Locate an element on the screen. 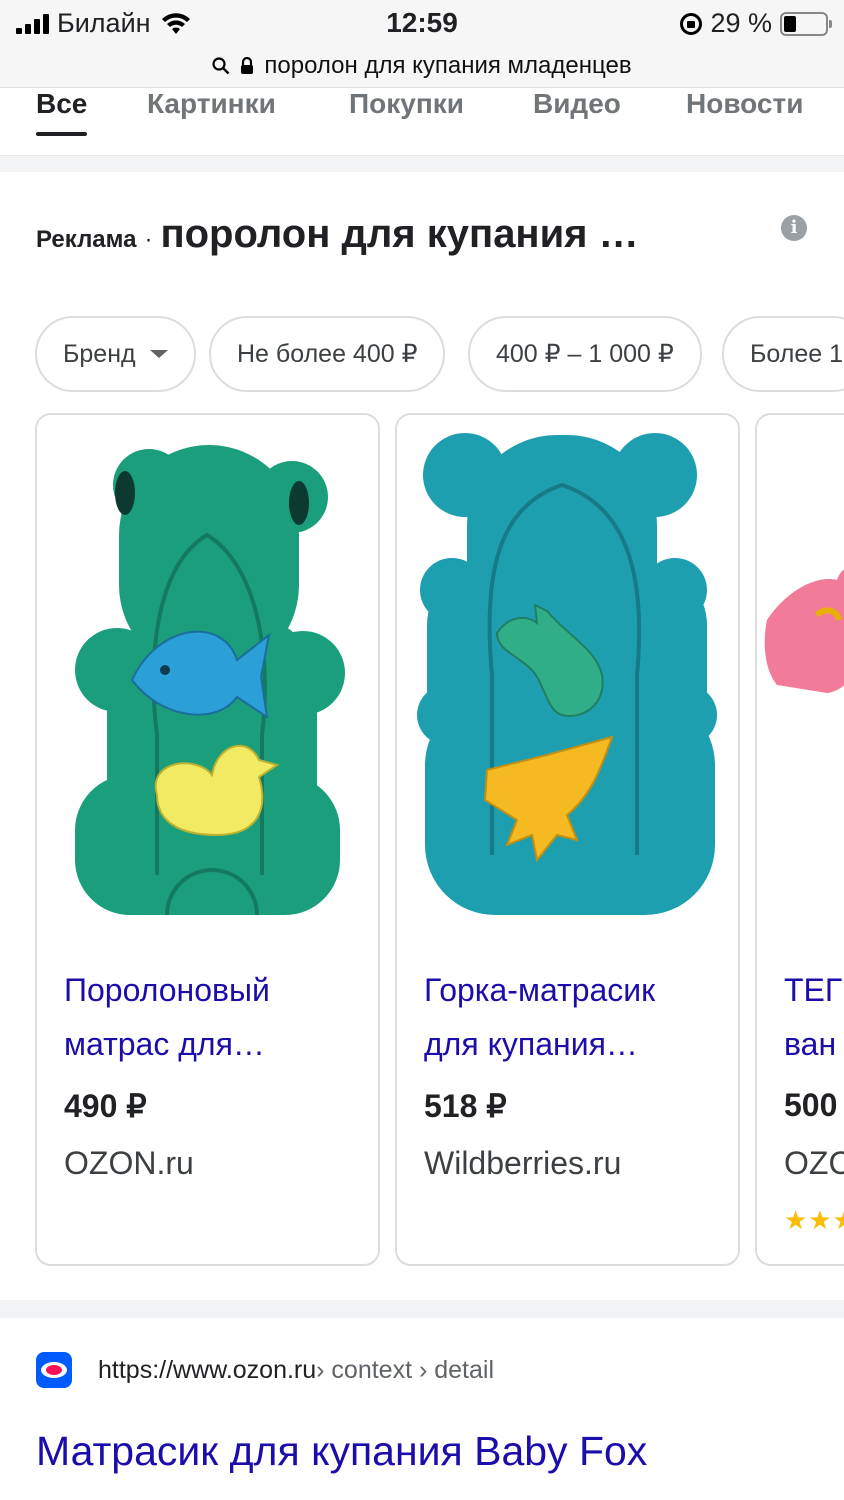  chip-brand: Бренд is located at coordinates (115, 354).